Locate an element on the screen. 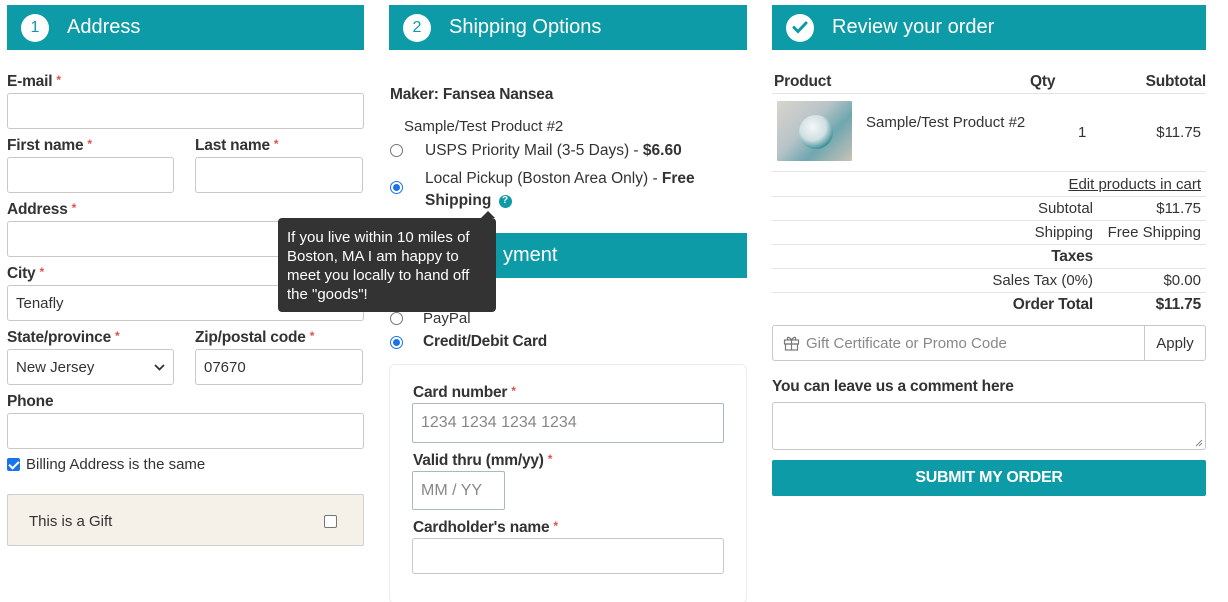 This screenshot has height=602, width=1228. payment-card-radio is located at coordinates (396, 342).